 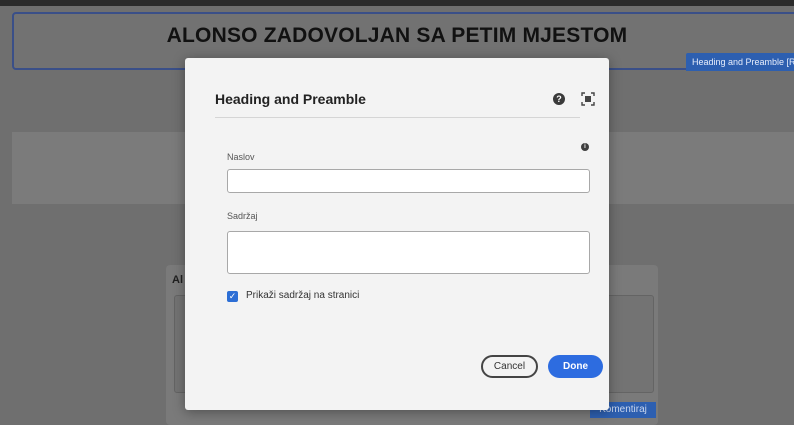 I want to click on sadrzaj-textarea, so click(x=408, y=252).